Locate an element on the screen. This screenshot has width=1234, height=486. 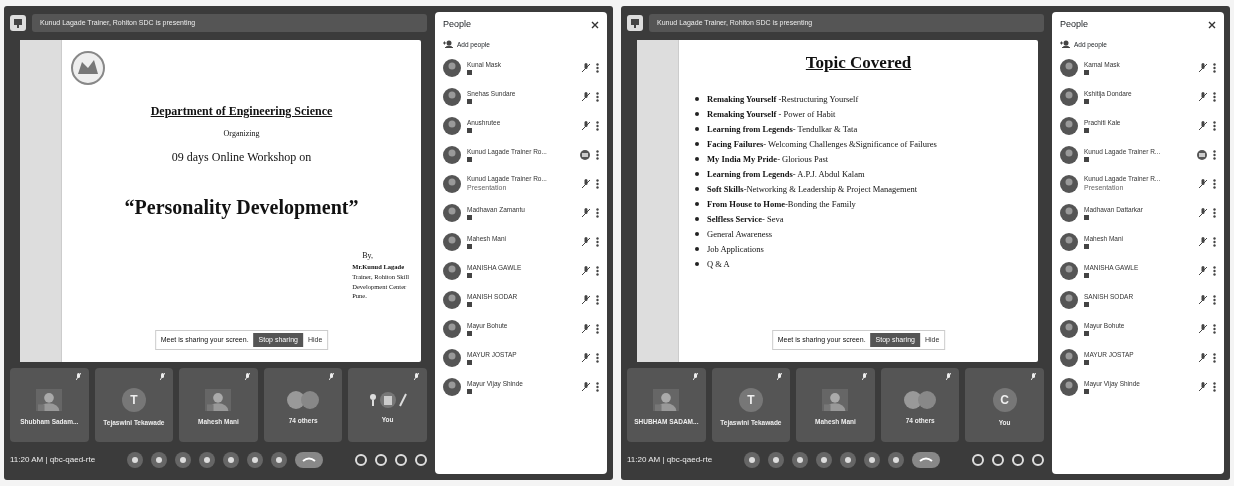
slide-list-item: Job Applications is located at coordinates (735, 249).